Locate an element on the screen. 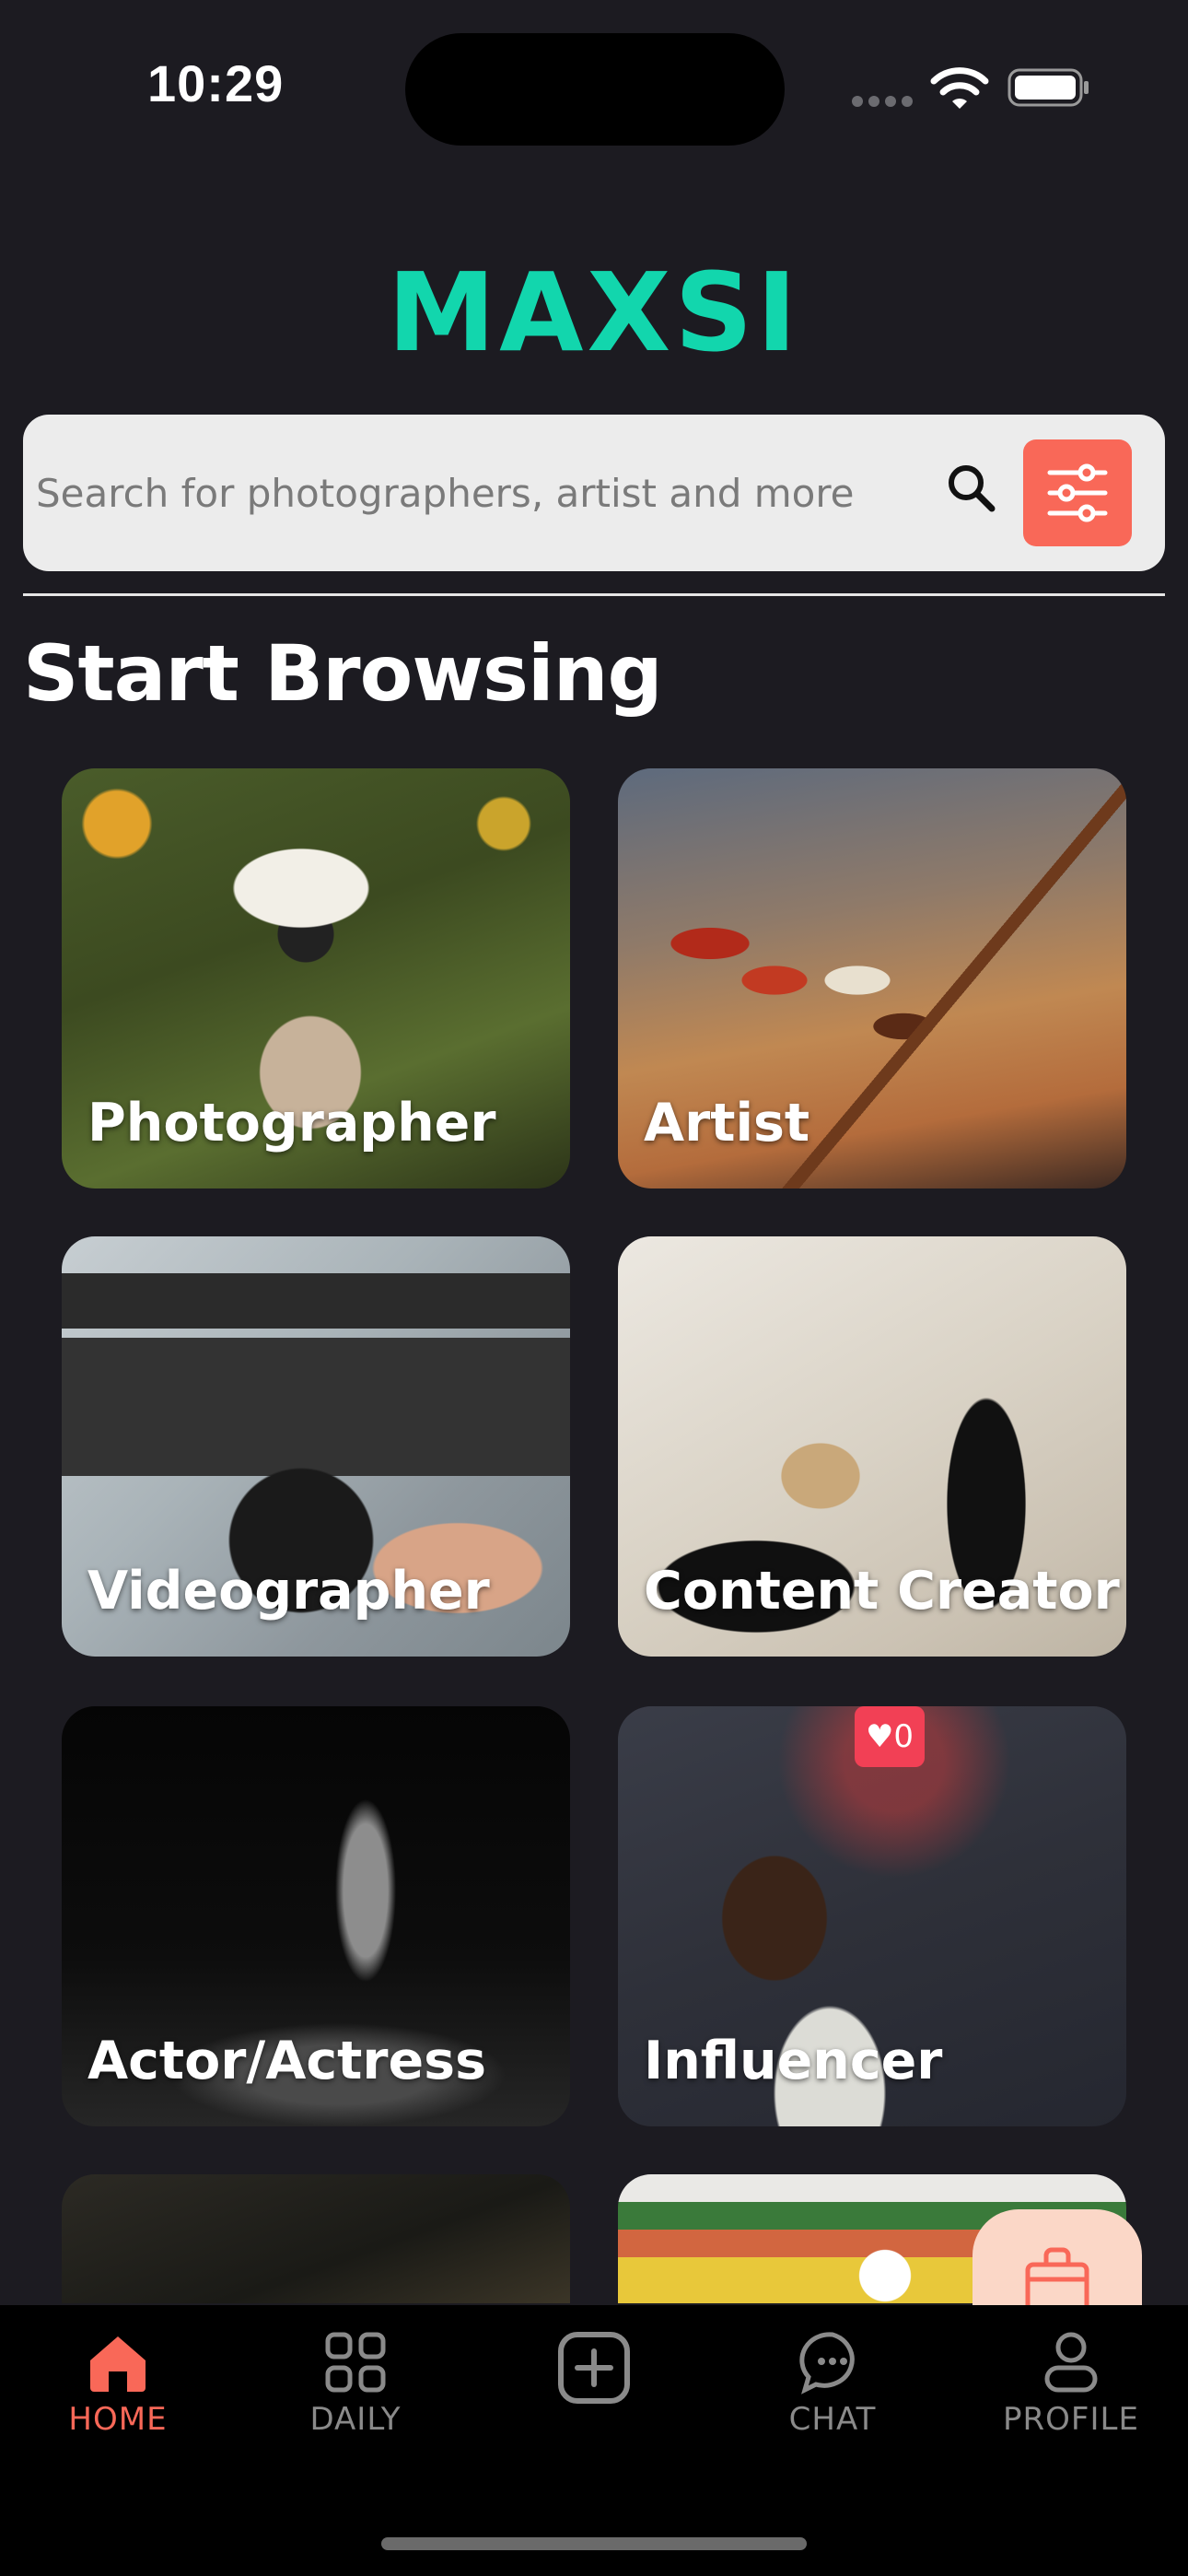 Image resolution: width=1188 pixels, height=2576 pixels. chat-bubble-icon is located at coordinates (827, 2363).